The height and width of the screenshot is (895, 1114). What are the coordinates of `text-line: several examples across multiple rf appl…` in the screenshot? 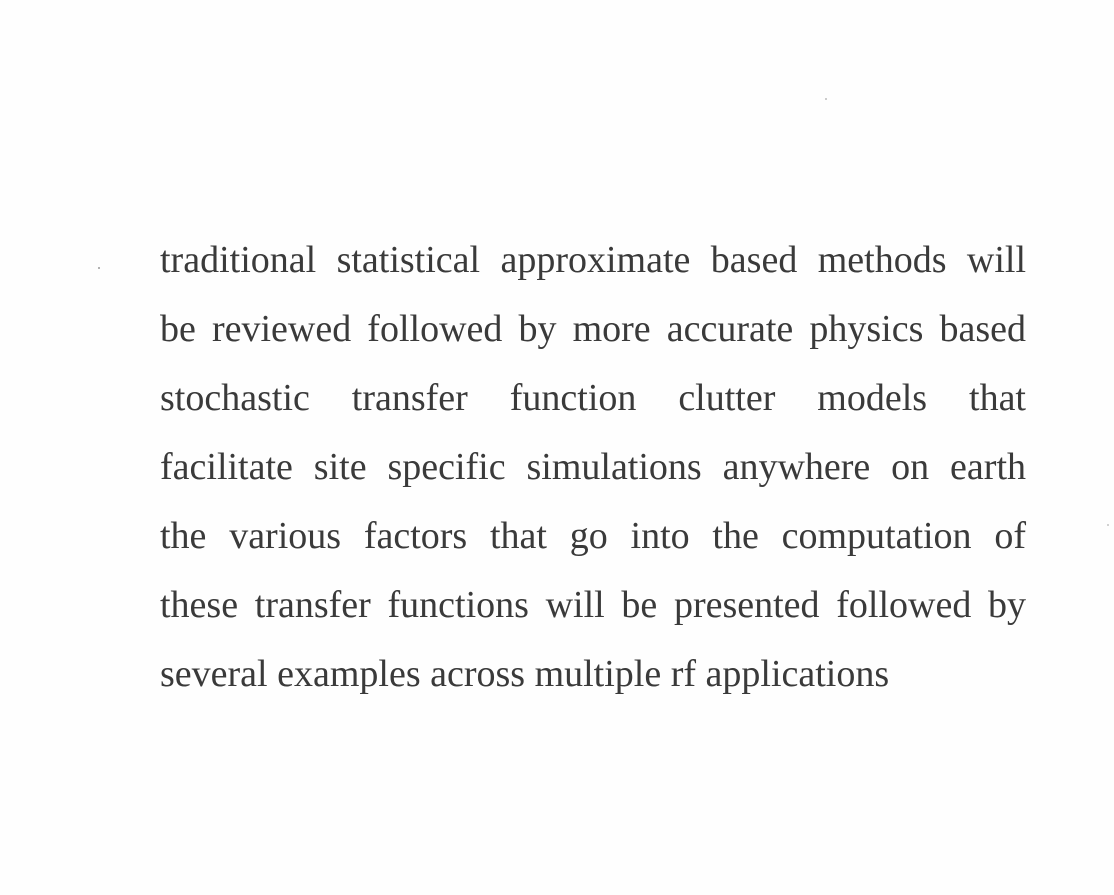 It's located at (525, 674).